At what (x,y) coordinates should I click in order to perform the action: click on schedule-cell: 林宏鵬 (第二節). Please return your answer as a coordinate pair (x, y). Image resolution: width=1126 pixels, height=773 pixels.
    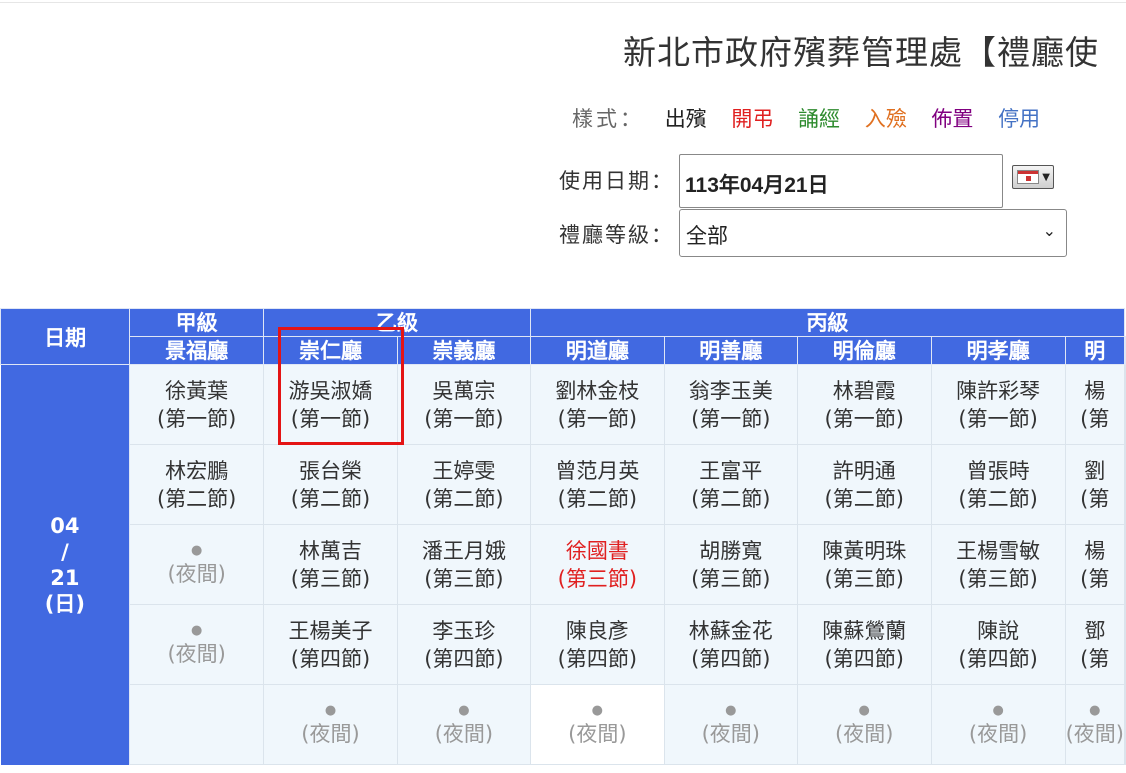
    Looking at the image, I should click on (197, 484).